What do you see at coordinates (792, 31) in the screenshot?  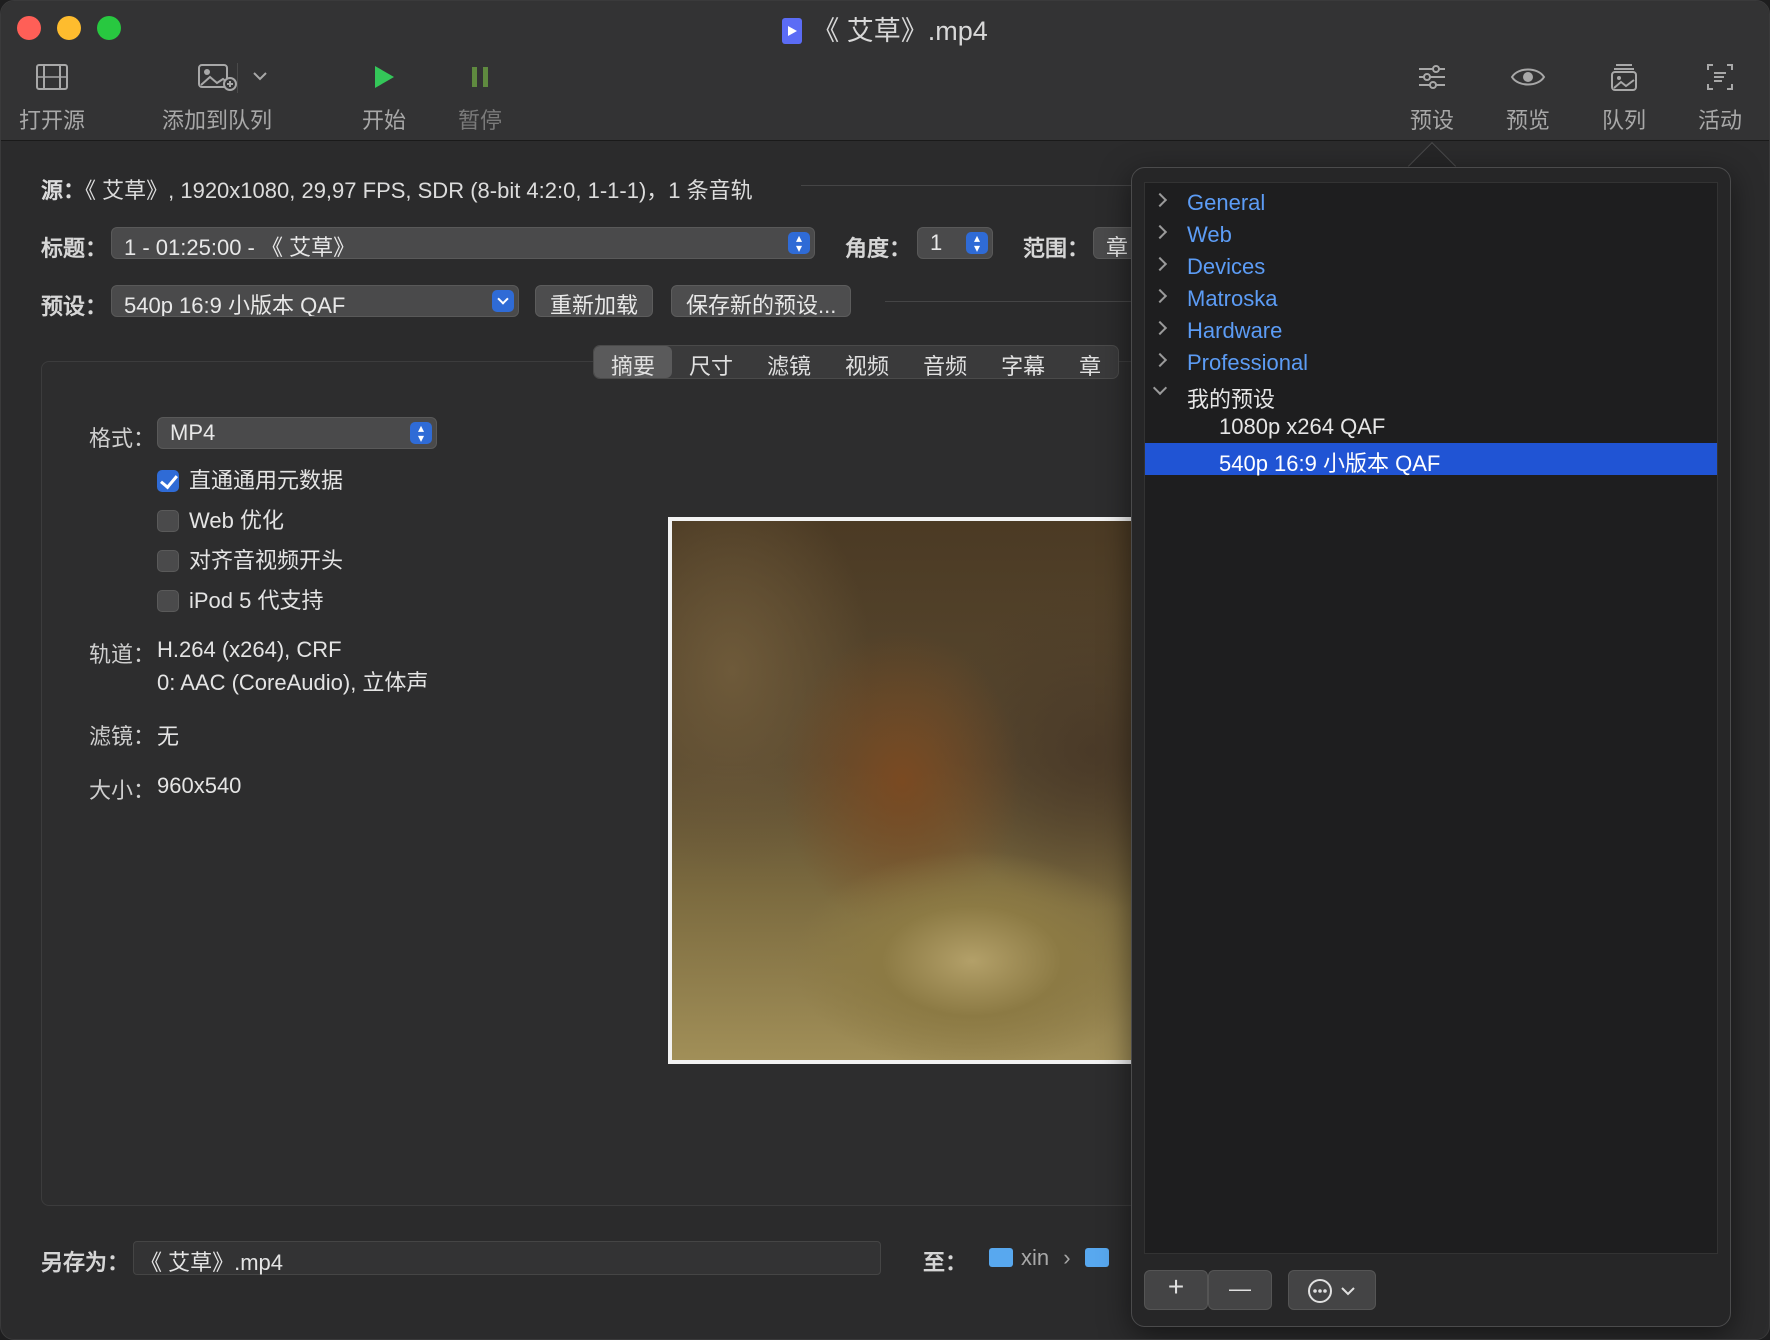 I see `video-file-icon` at bounding box center [792, 31].